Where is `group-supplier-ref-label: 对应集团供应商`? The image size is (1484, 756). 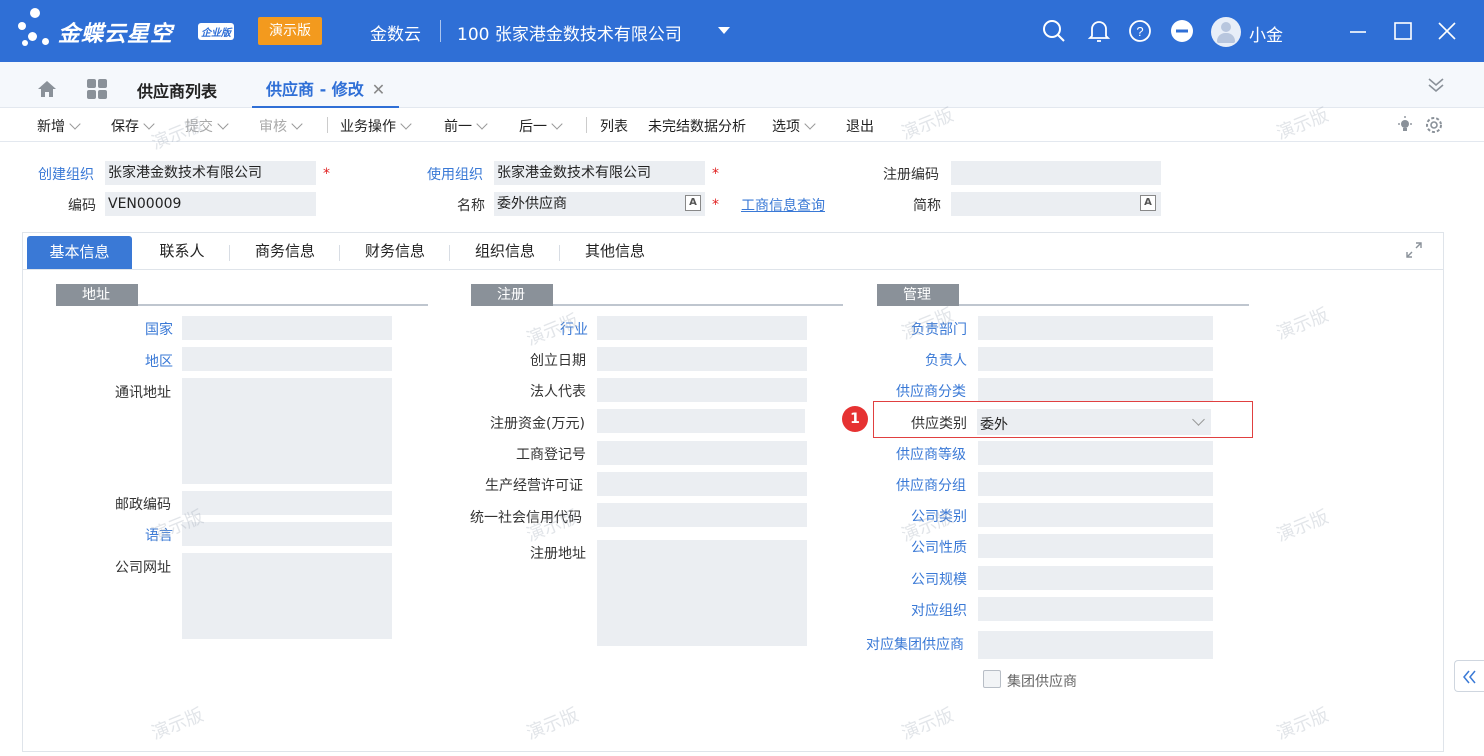 group-supplier-ref-label: 对应集团供应商 is located at coordinates (915, 644).